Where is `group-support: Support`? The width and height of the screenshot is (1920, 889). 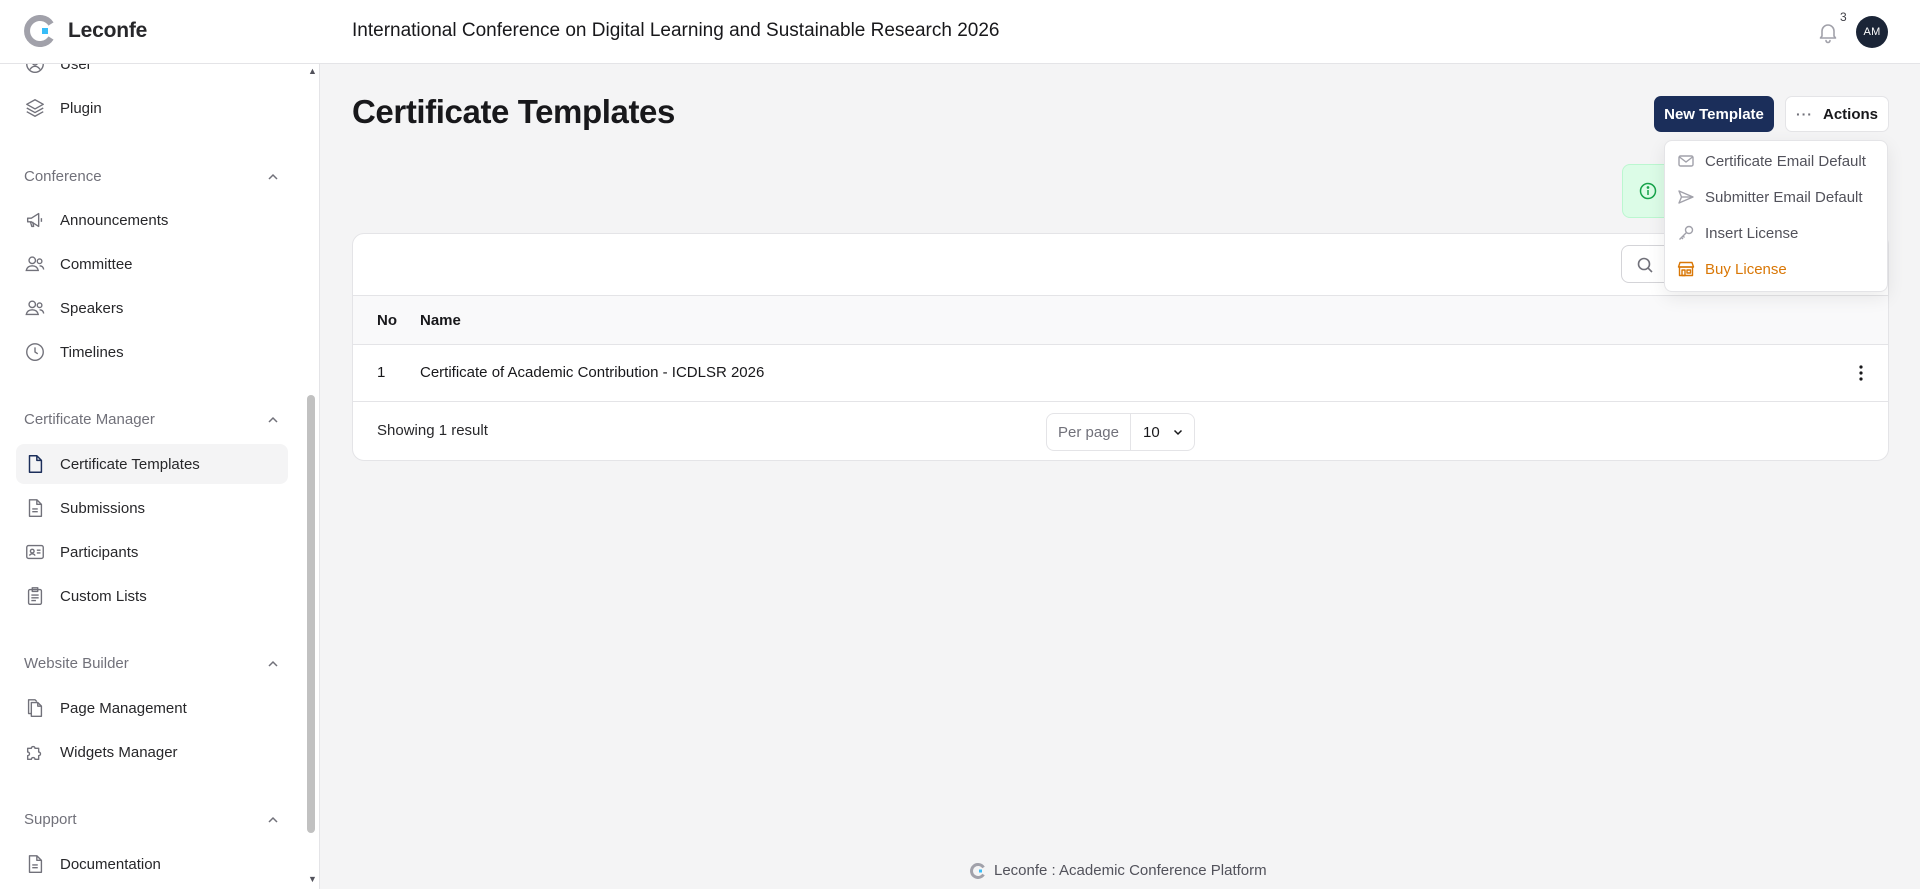
group-support: Support is located at coordinates (152, 819).